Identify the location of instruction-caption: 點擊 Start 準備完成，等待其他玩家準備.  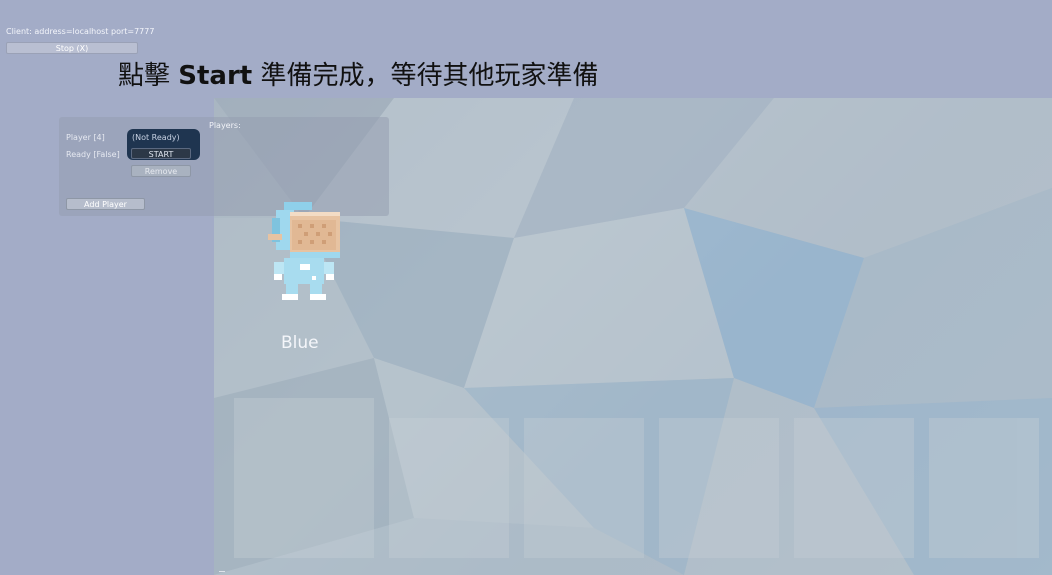
(358, 73).